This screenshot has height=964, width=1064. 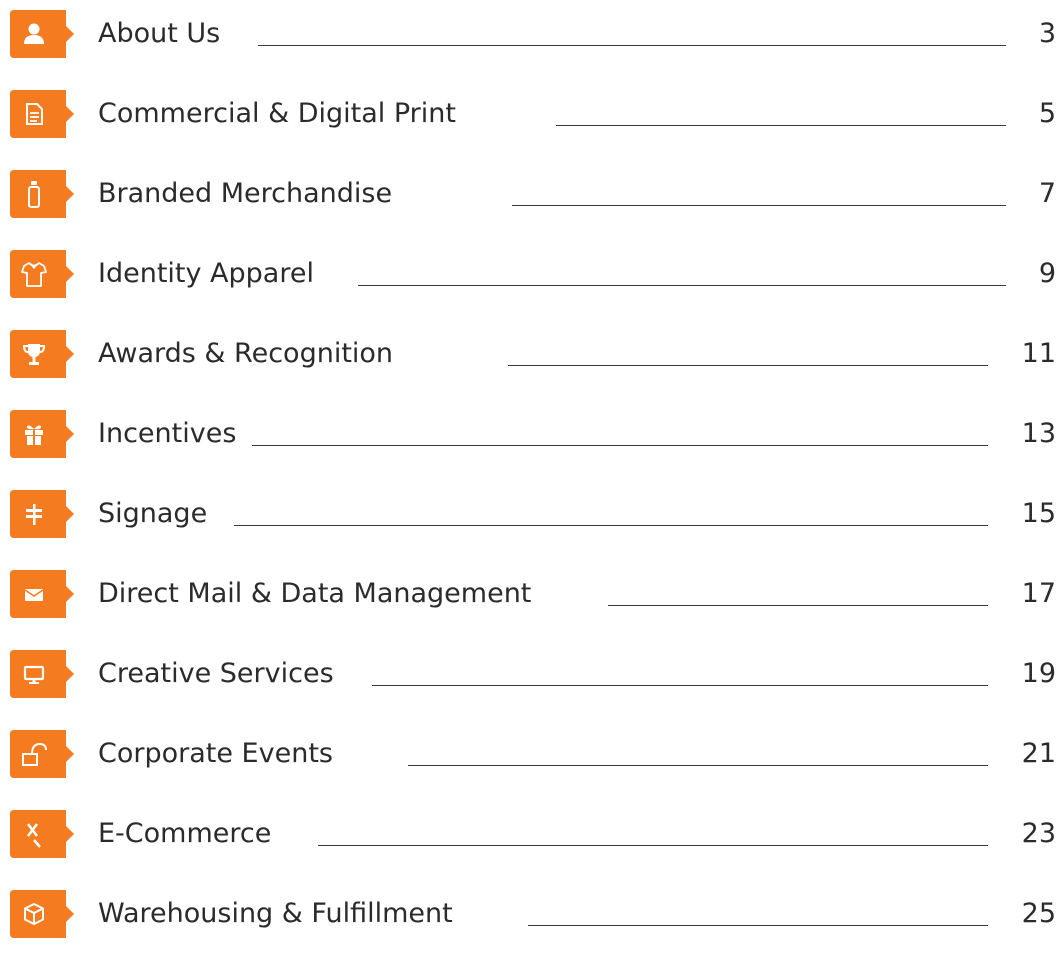 What do you see at coordinates (167, 433) in the screenshot?
I see `toc-title: Incentives` at bounding box center [167, 433].